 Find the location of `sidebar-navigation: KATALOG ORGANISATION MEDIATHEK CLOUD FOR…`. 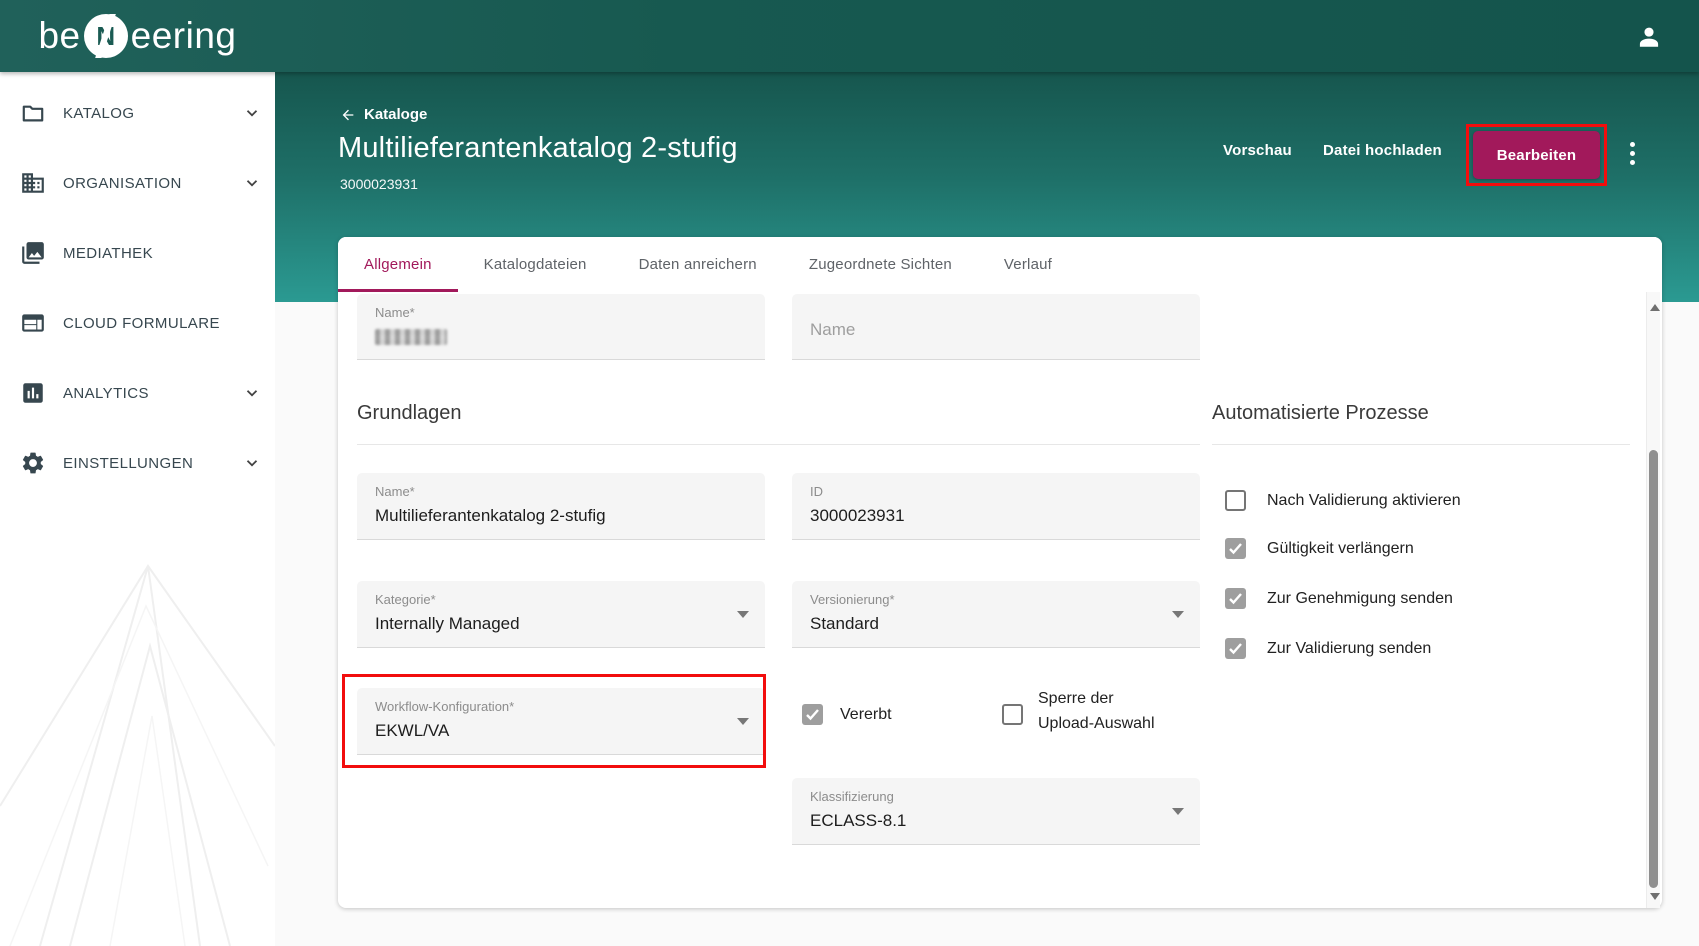

sidebar-navigation: KATALOG ORGANISATION MEDIATHEK CLOUD FOR… is located at coordinates (137, 509).